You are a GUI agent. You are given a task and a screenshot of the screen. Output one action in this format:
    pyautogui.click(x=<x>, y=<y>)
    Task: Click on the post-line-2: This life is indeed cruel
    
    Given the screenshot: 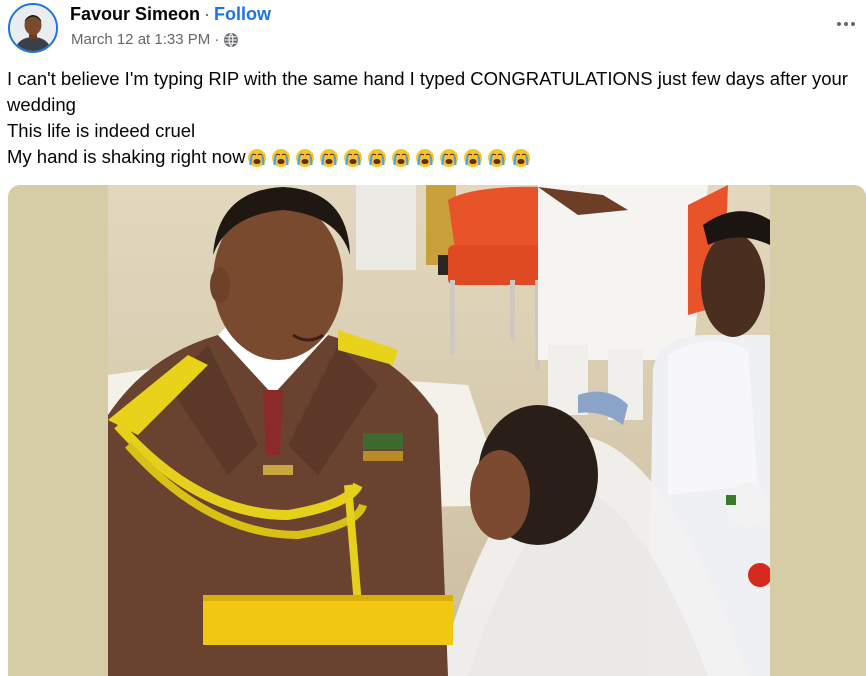 What is the action you would take?
    pyautogui.click(x=101, y=130)
    